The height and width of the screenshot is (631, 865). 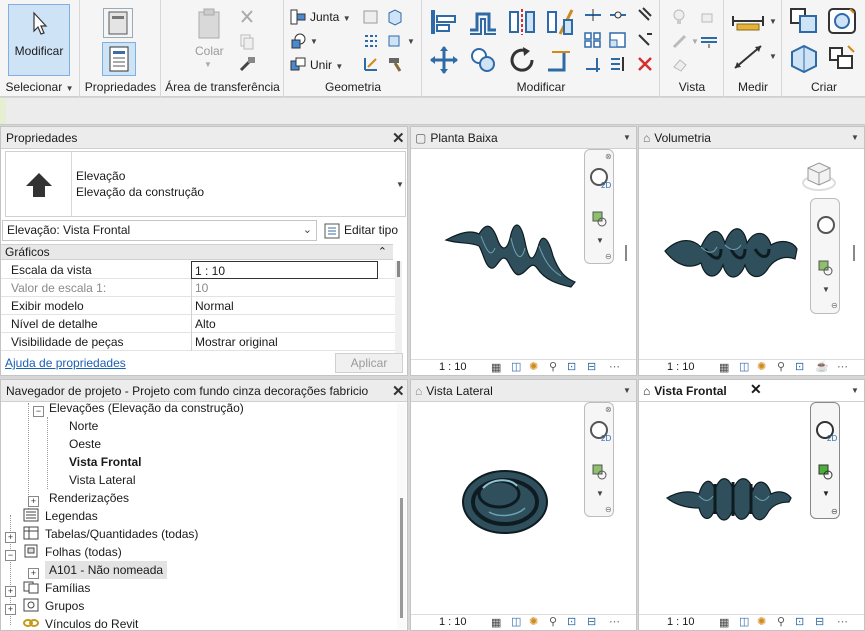 I want to click on override-dropdown-icon: ▼, so click(x=695, y=41).